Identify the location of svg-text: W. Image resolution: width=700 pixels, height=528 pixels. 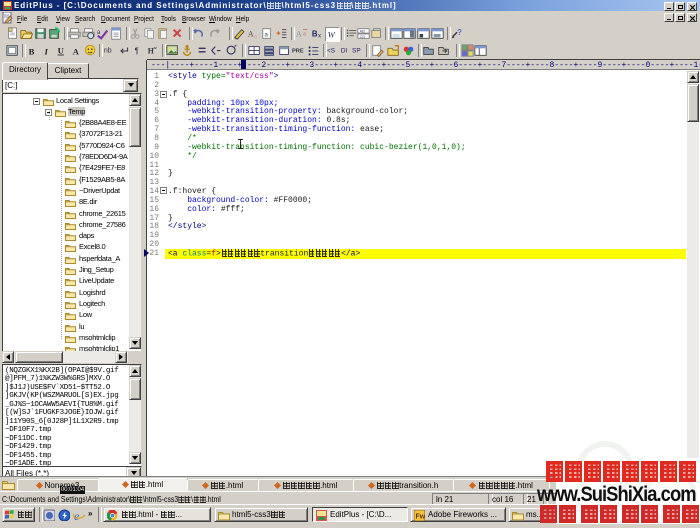
(332, 34).